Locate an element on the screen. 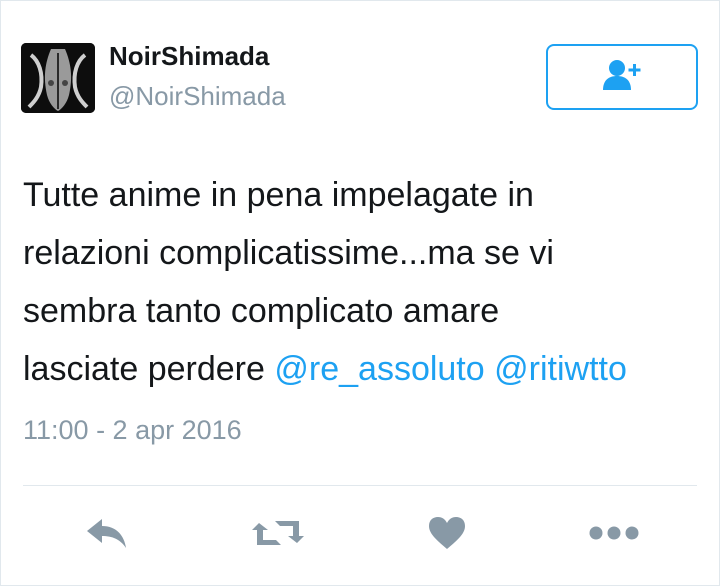 This screenshot has height=586, width=720. retweet-icon is located at coordinates (278, 535).